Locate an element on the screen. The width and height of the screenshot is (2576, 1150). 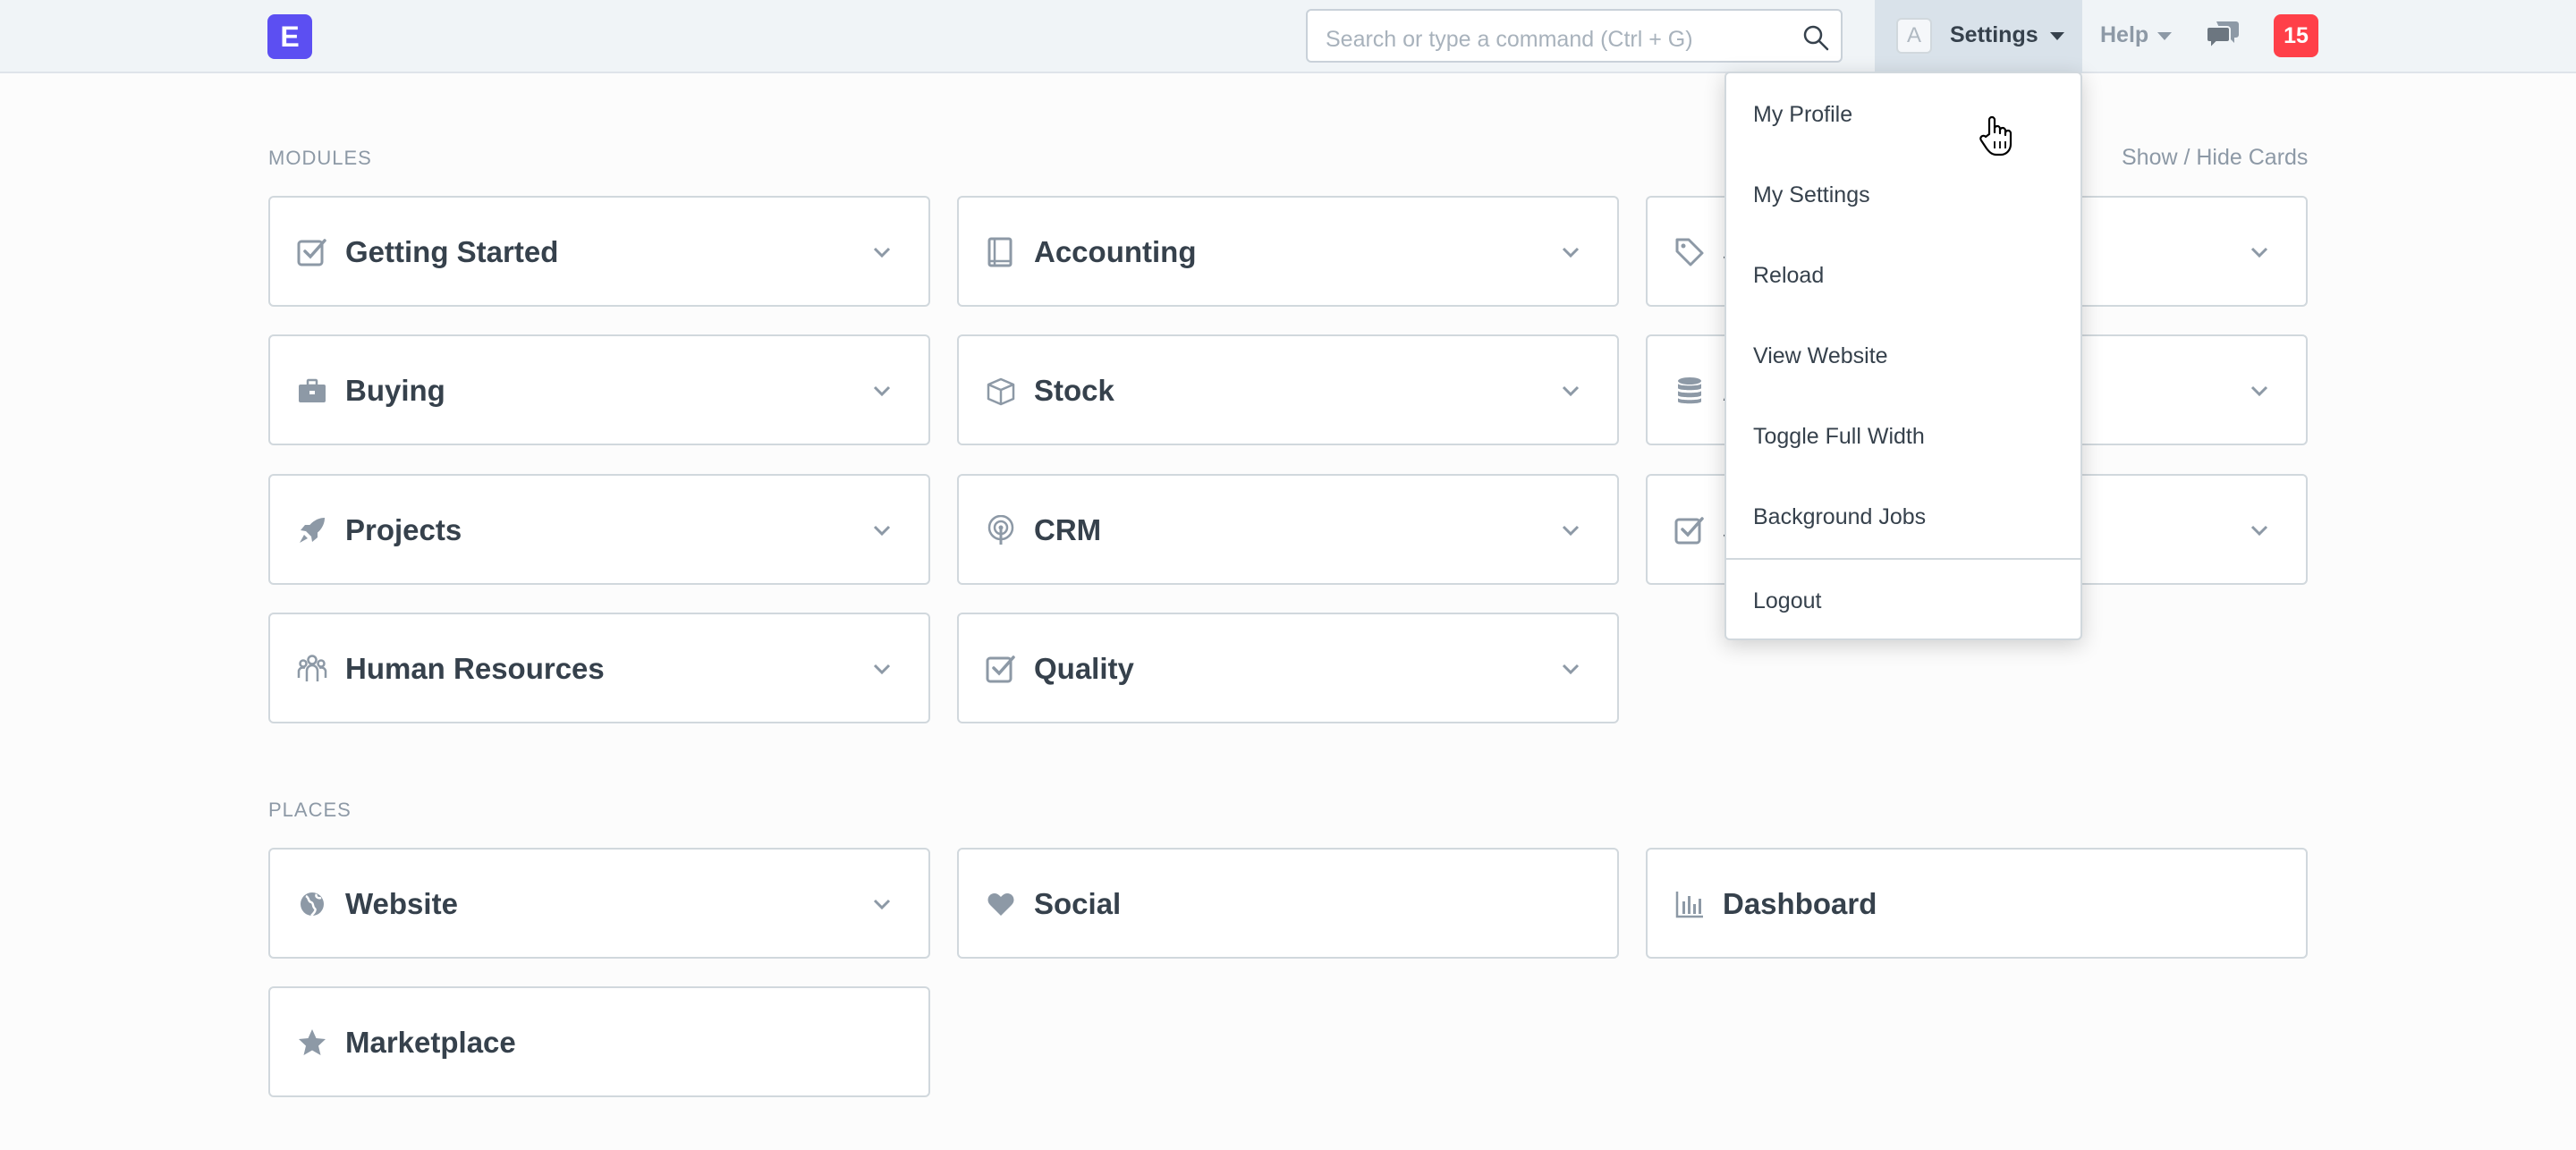
module-card-accounting: Accounting is located at coordinates (1288, 251).